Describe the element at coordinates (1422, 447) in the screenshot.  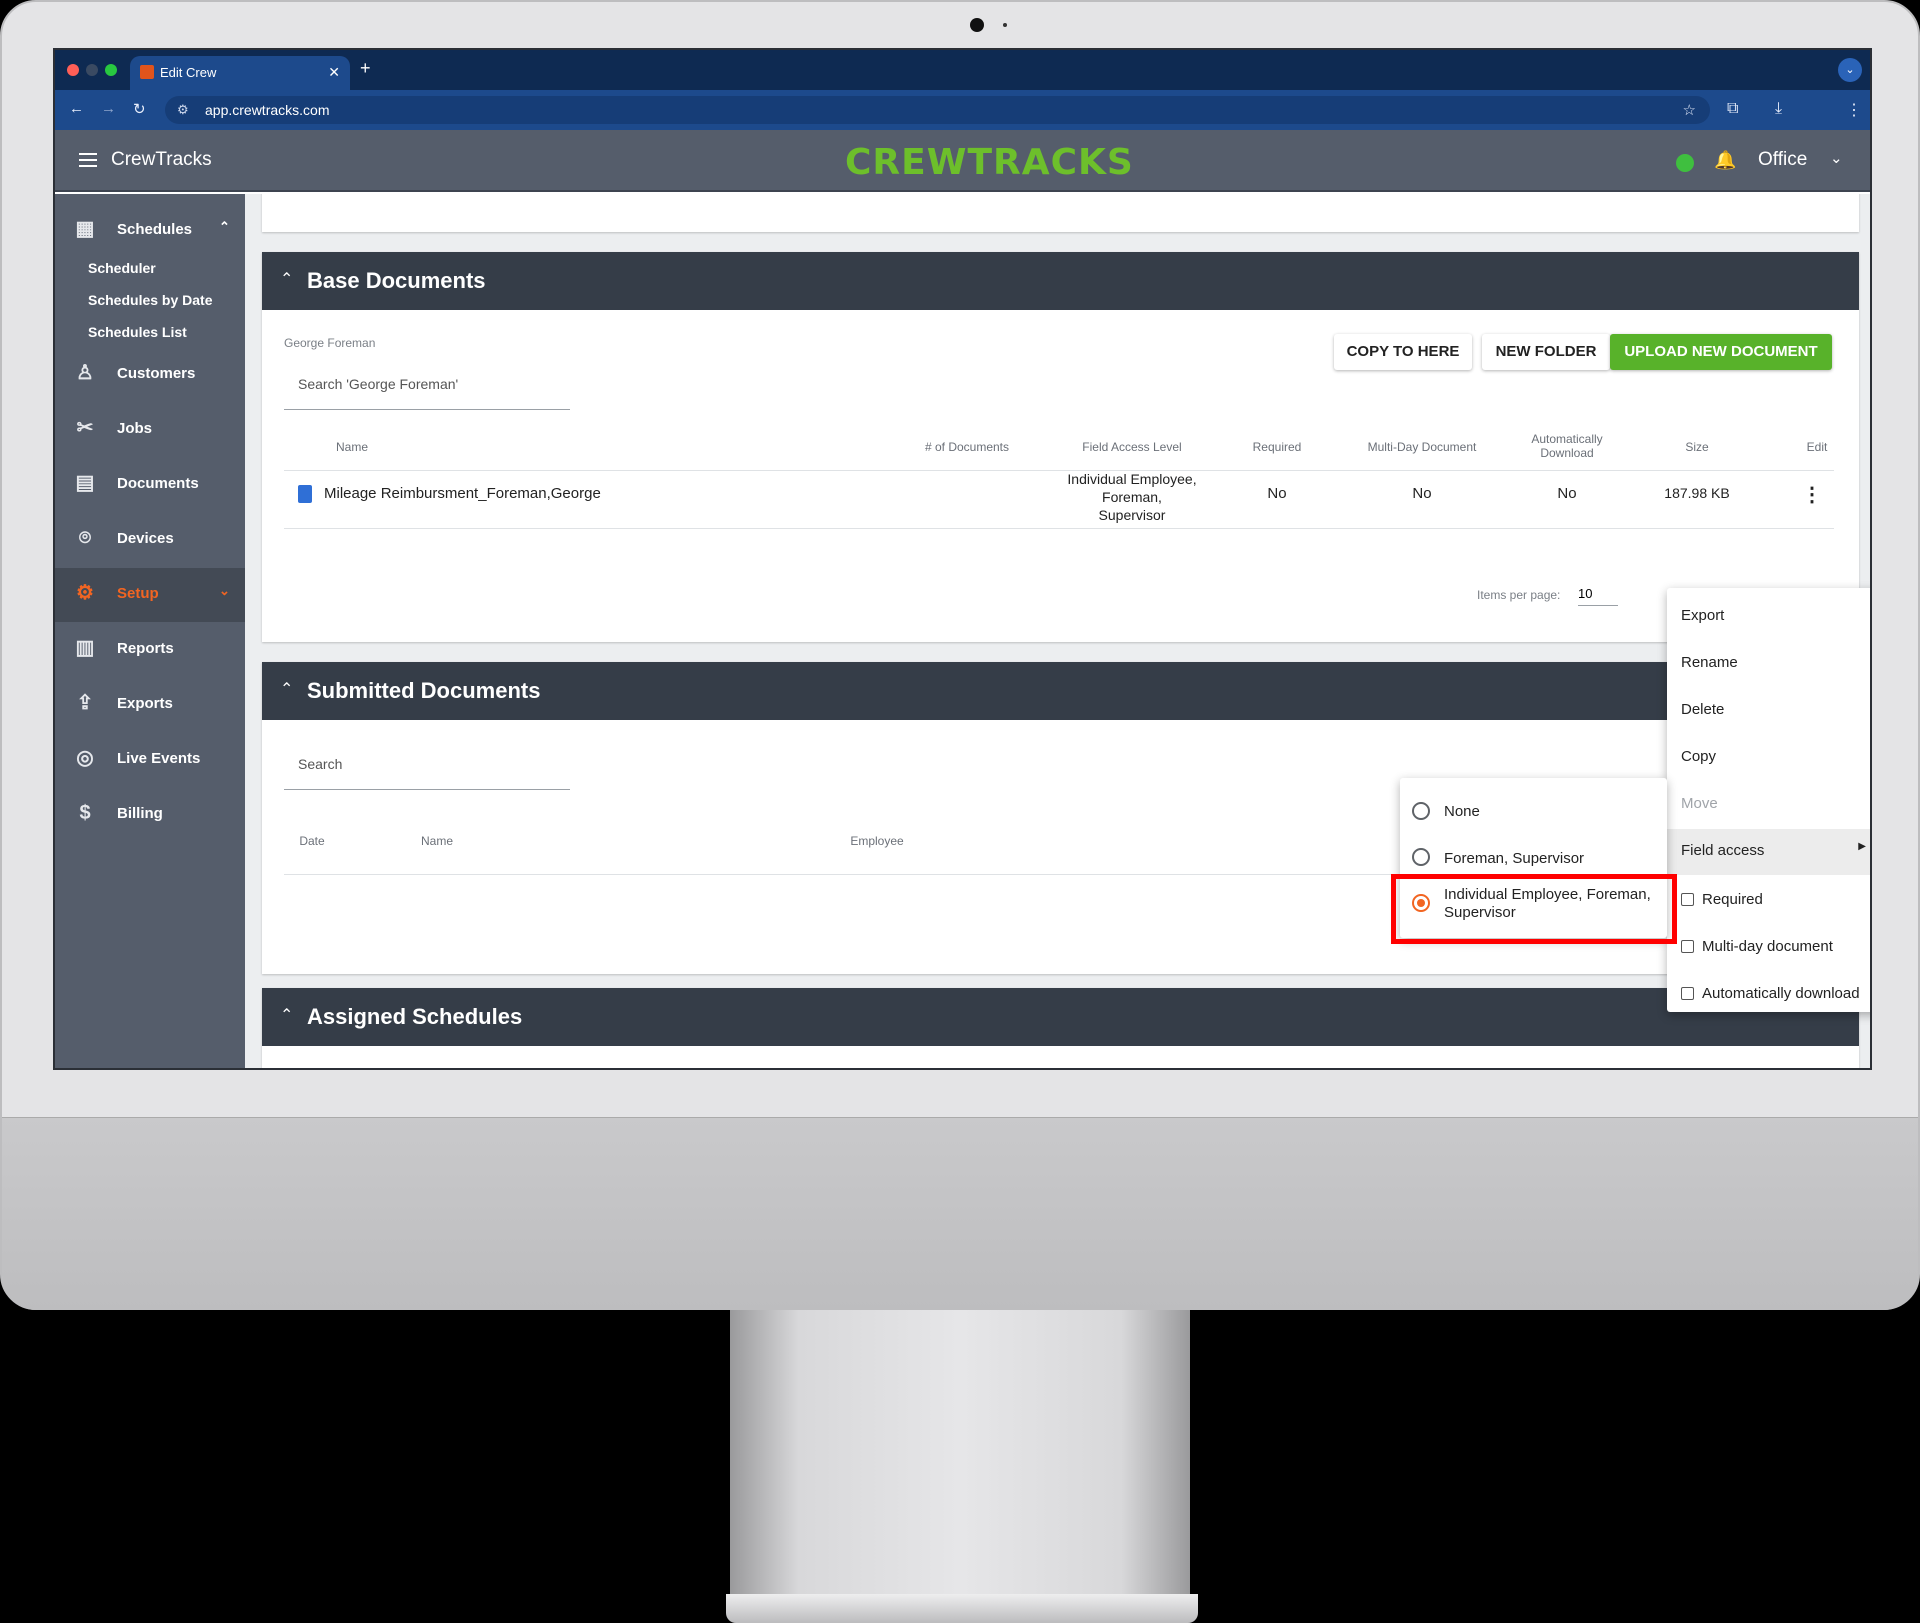
I see `column-header-multi-day: Multi-Day Document` at that location.